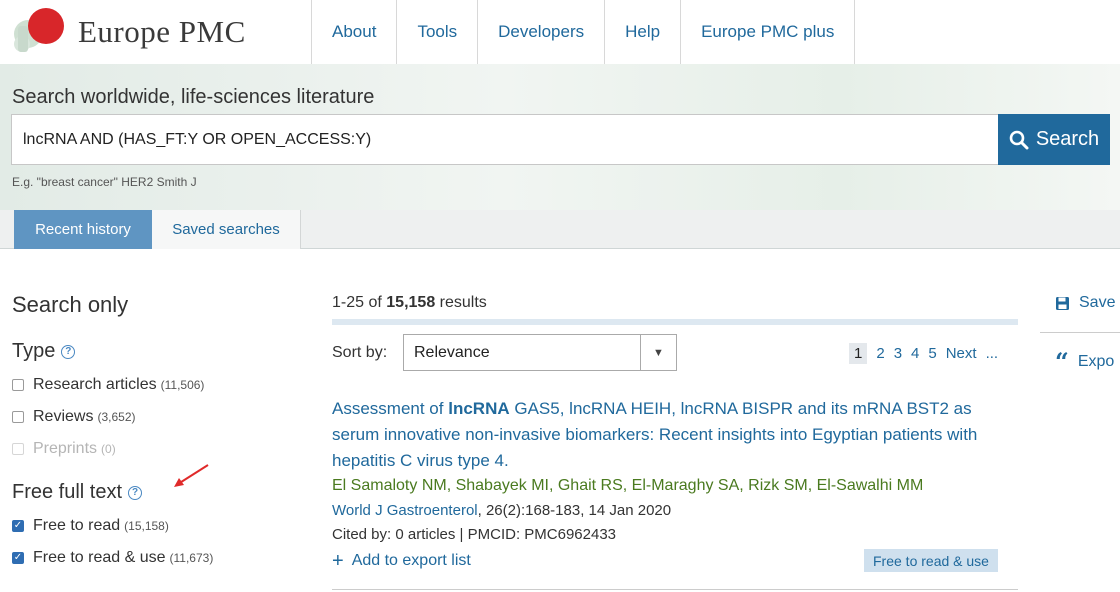 This screenshot has width=1120, height=592. I want to click on facet-reviews: Reviews (3,652), so click(74, 417).